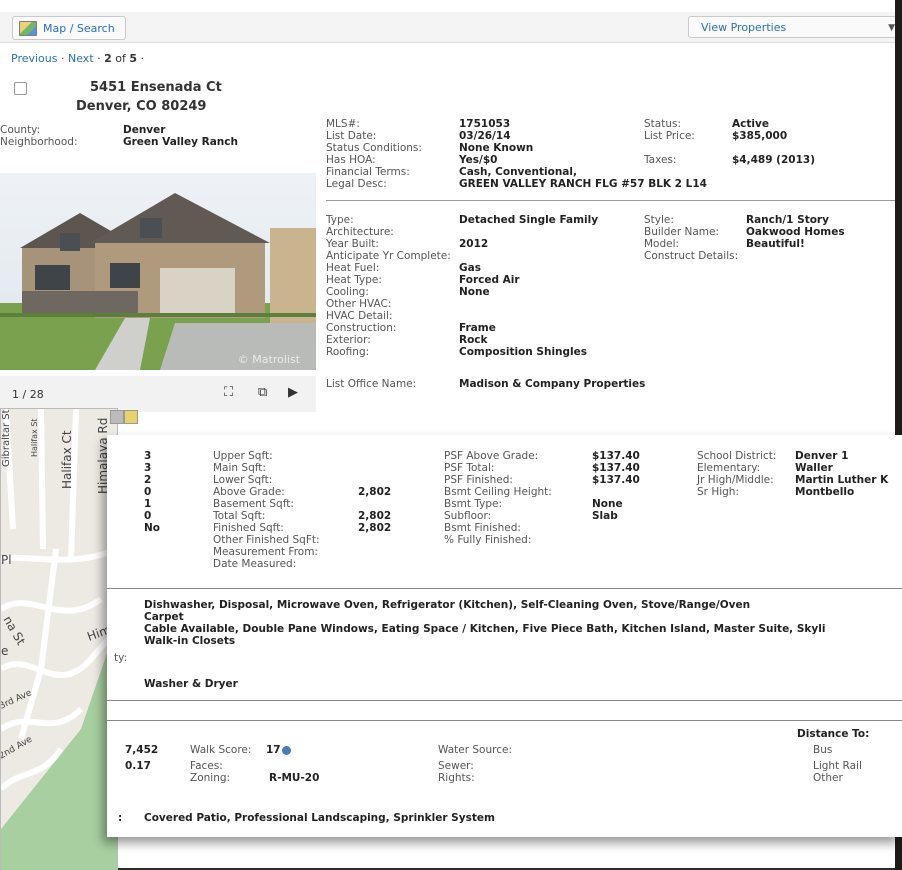 This screenshot has height=870, width=902. What do you see at coordinates (138, 766) in the screenshot?
I see `acres-value: 0.17` at bounding box center [138, 766].